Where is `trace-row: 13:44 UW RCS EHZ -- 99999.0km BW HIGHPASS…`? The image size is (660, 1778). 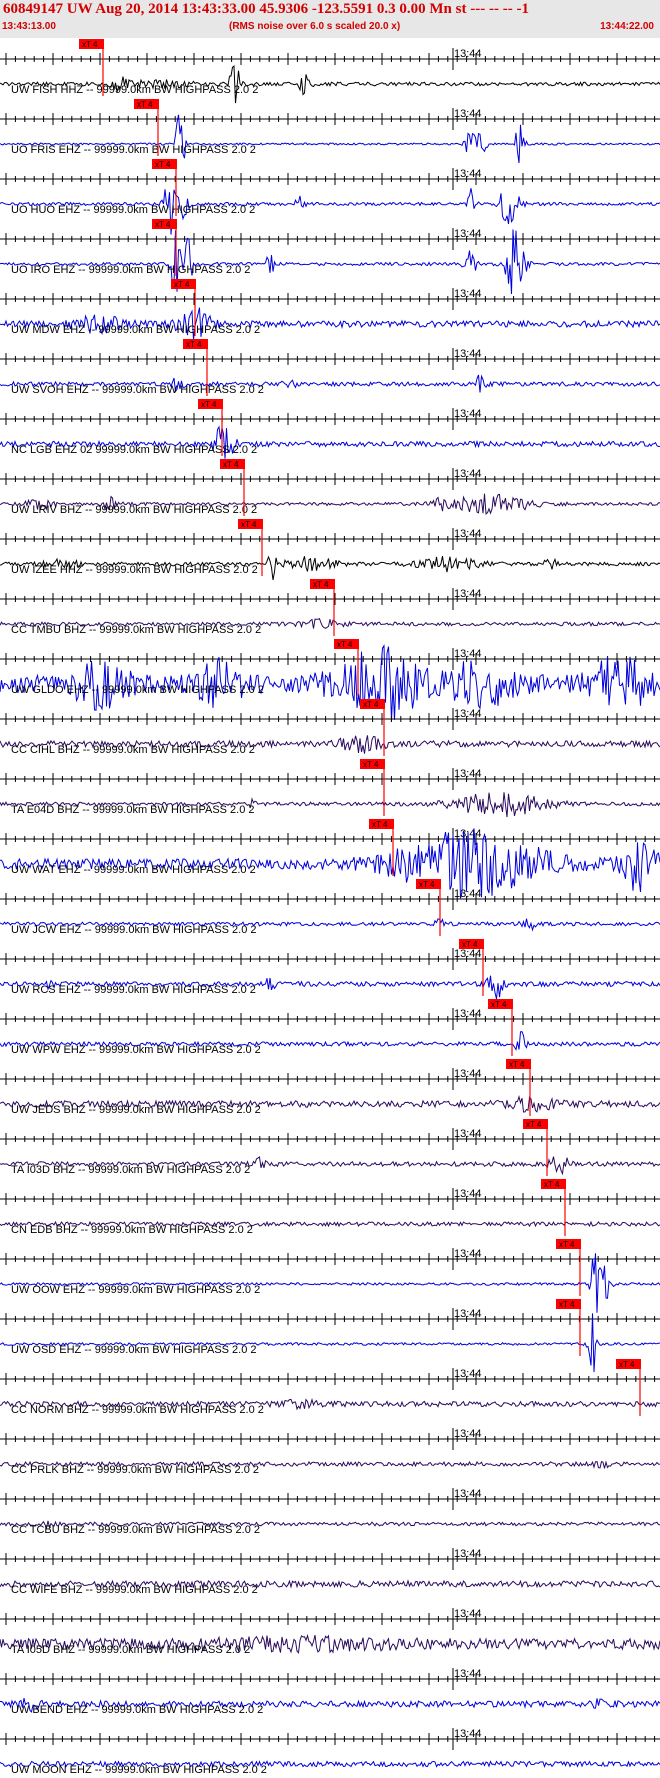 trace-row: 13:44 UW RCS EHZ -- 99999.0km BW HIGHPASS… is located at coordinates (330, 969).